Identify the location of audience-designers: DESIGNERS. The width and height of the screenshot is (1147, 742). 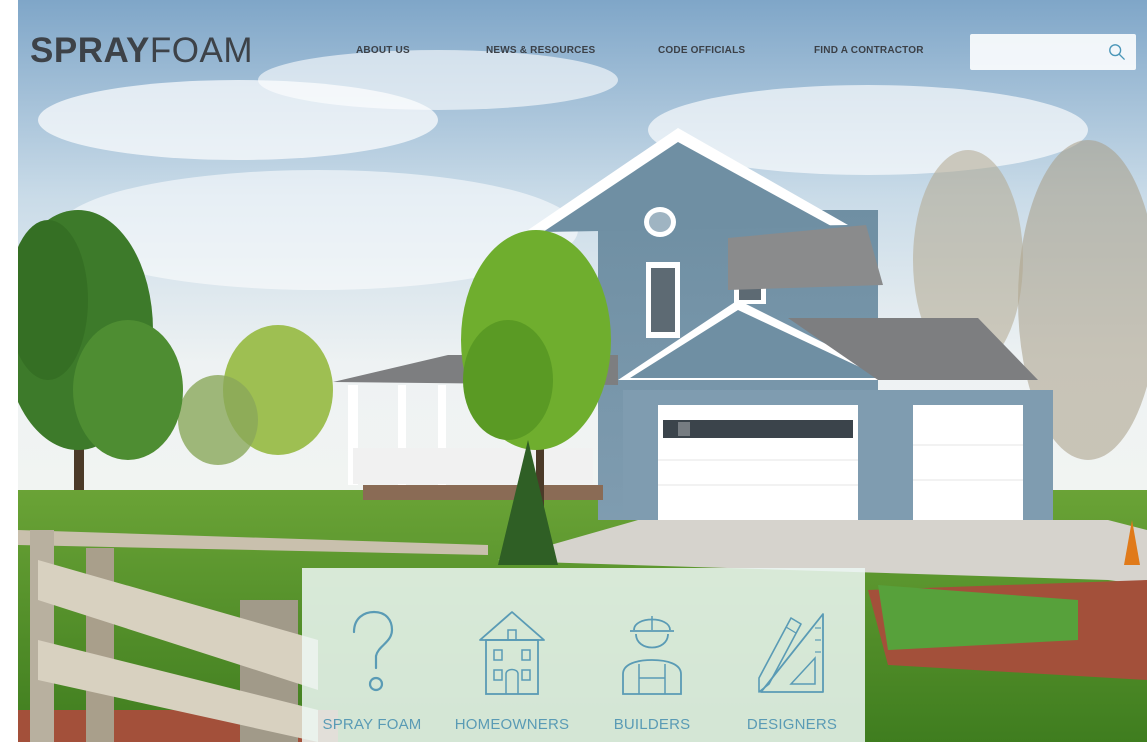
(792, 655).